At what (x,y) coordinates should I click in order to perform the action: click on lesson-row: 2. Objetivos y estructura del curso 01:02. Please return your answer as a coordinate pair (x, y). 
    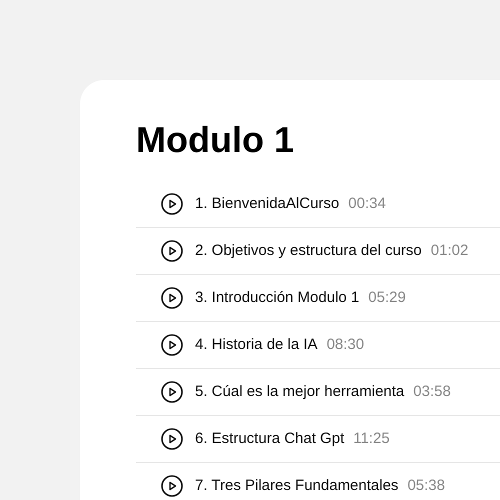
    Looking at the image, I should click on (318, 251).